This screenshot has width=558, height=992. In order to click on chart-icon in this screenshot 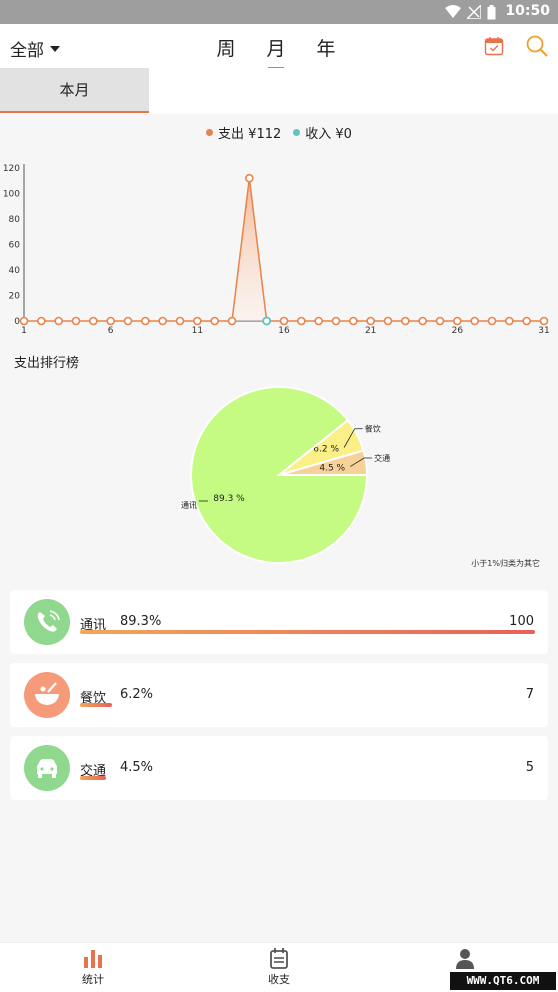, I will do `click(93, 959)`.